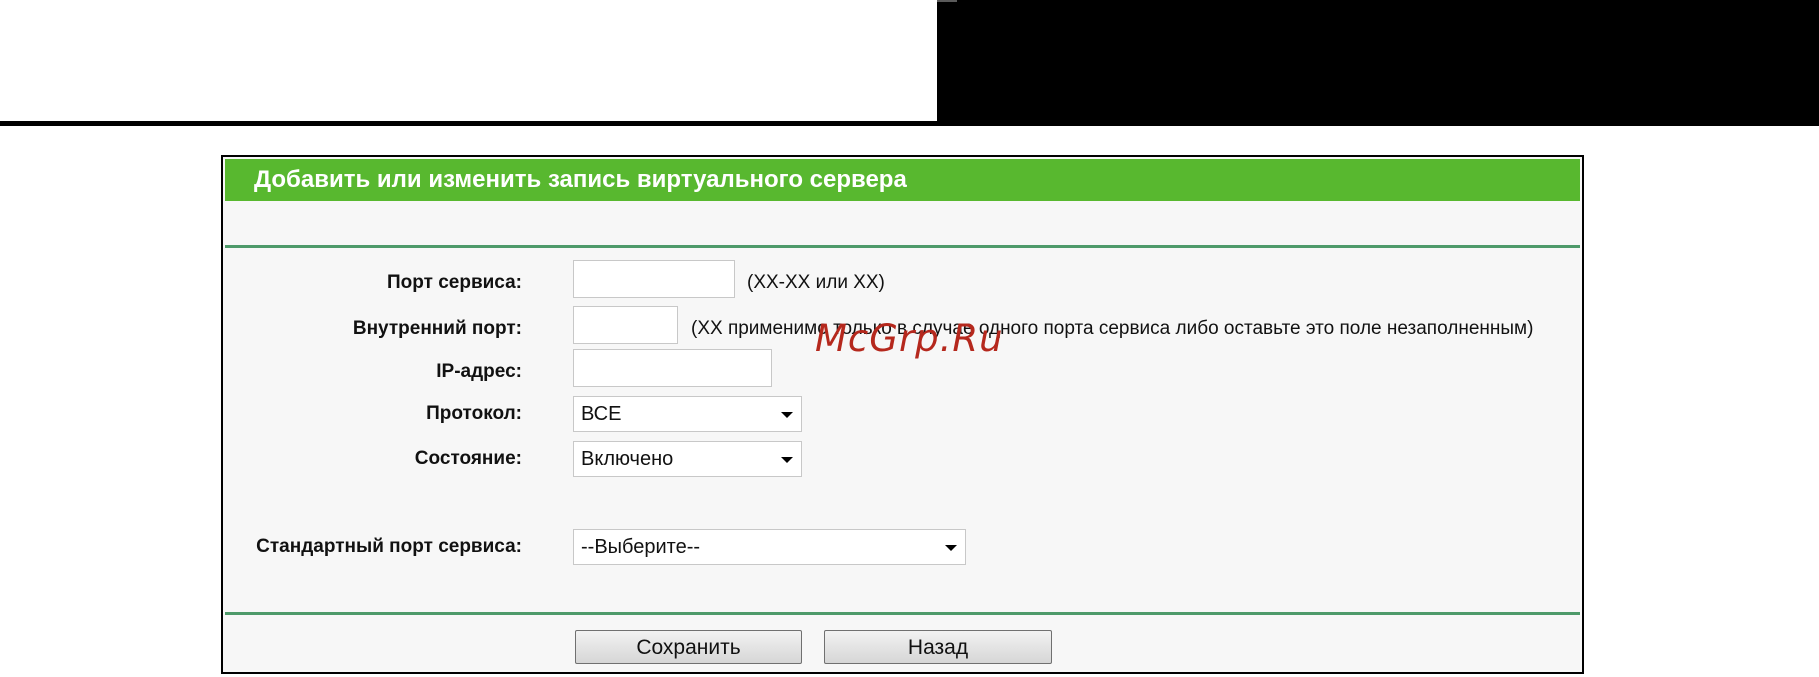 The height and width of the screenshot is (677, 1819). Describe the element at coordinates (654, 279) in the screenshot. I see `service-port-input` at that location.